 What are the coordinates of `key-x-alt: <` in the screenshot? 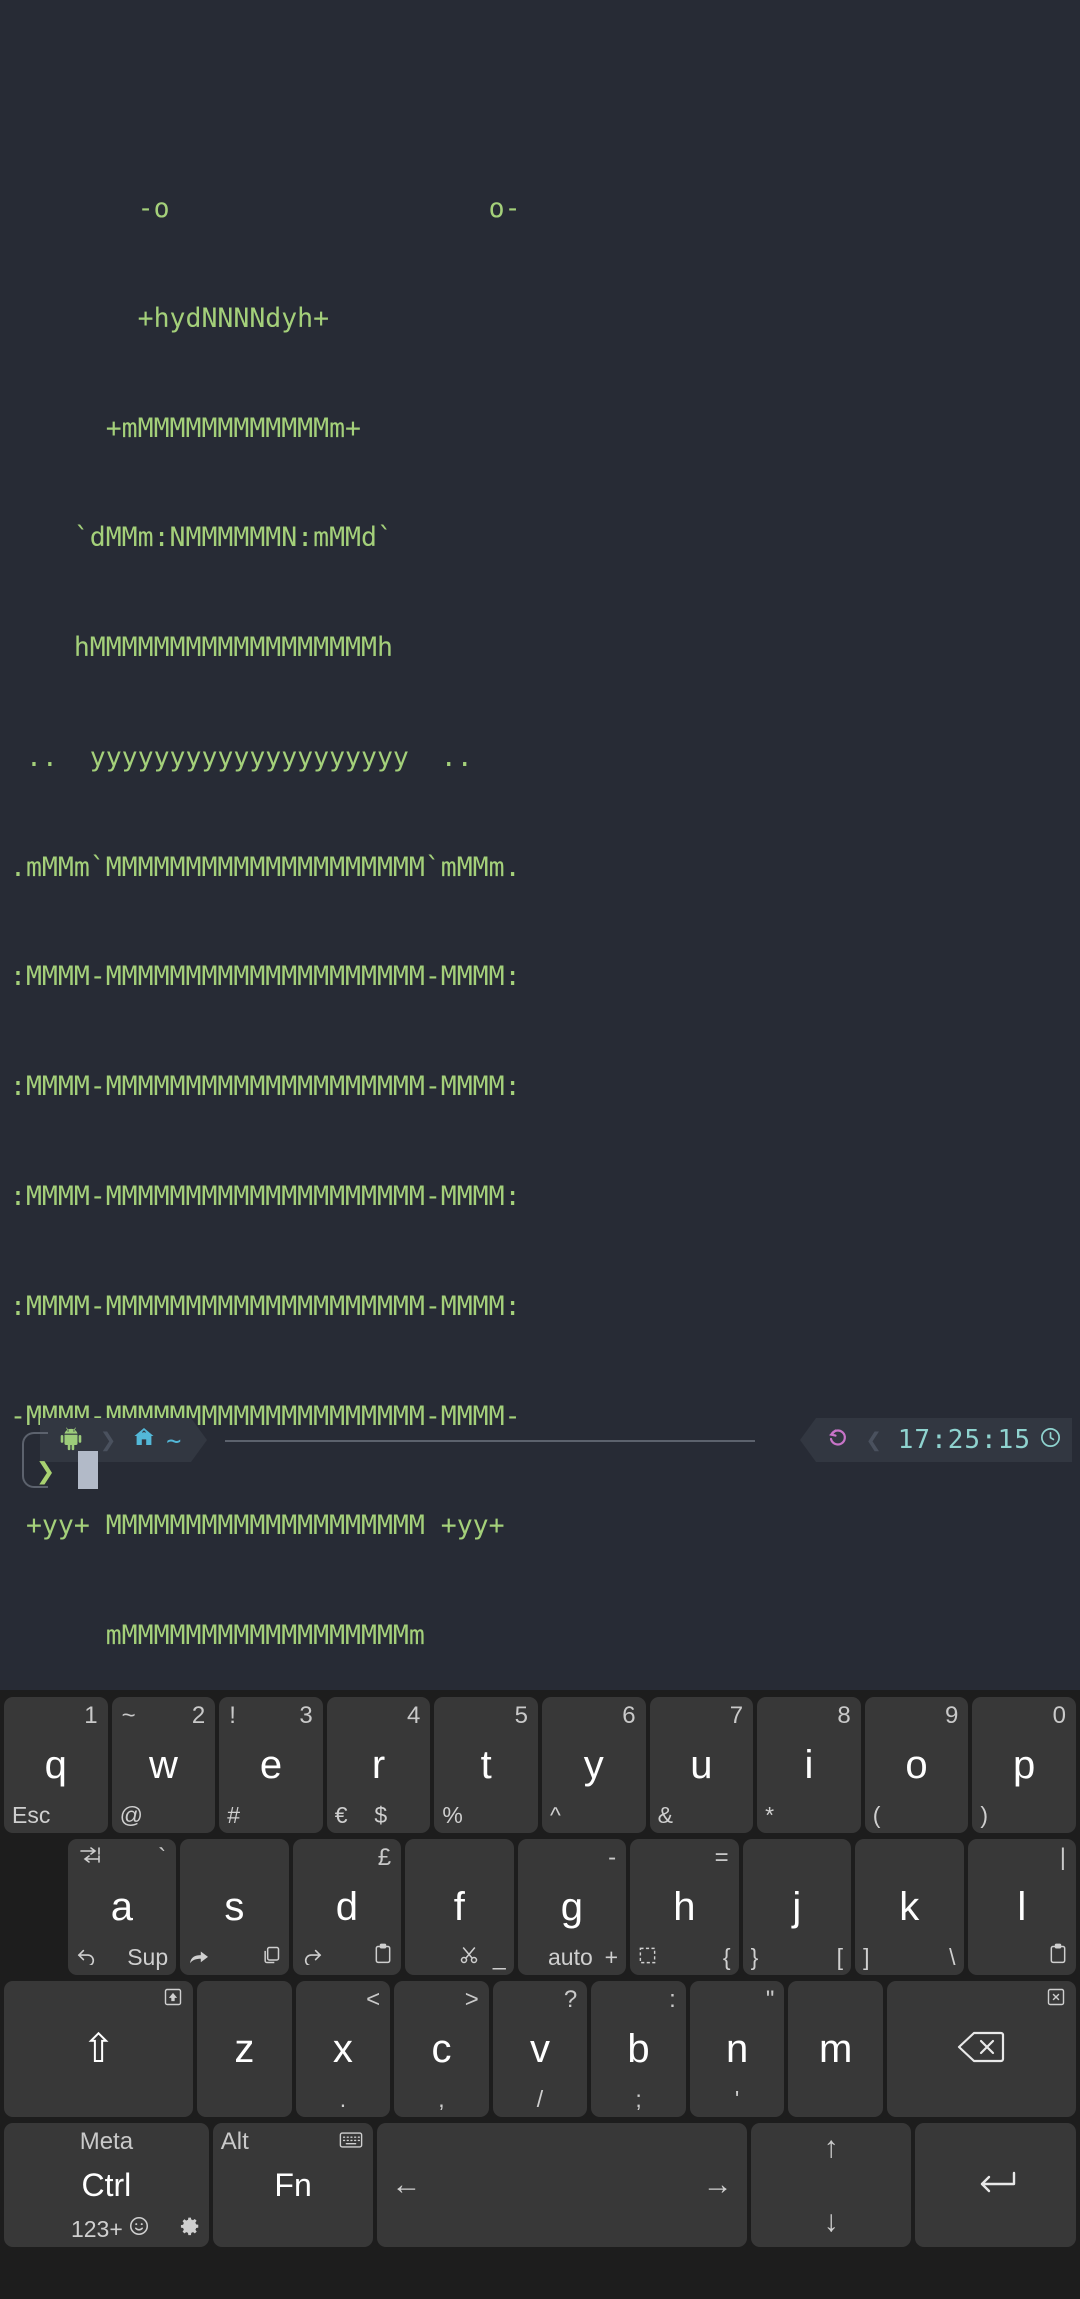 It's located at (373, 1999).